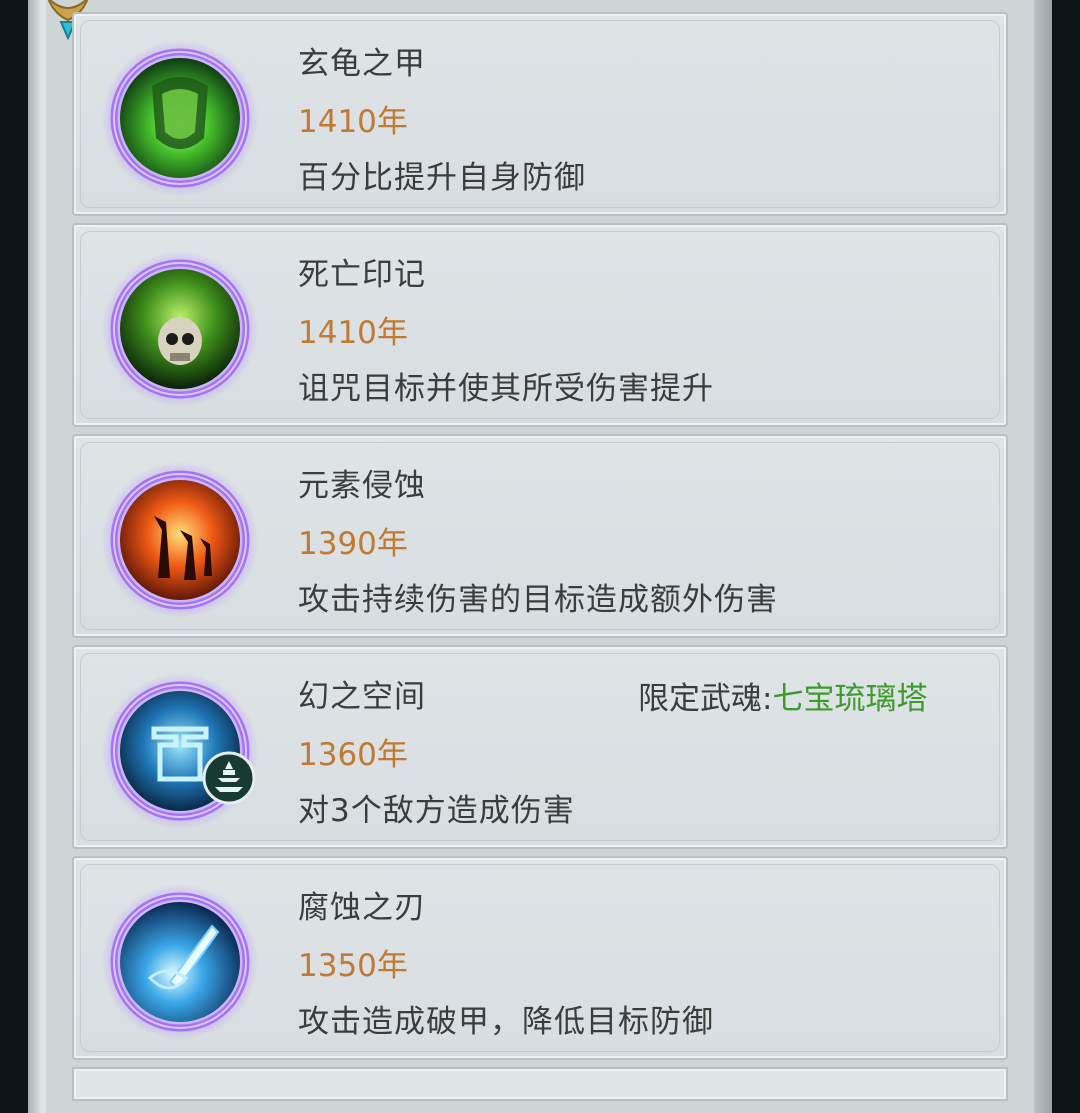 Image resolution: width=1080 pixels, height=1113 pixels. I want to click on corrosion-blade-icon, so click(180, 962).